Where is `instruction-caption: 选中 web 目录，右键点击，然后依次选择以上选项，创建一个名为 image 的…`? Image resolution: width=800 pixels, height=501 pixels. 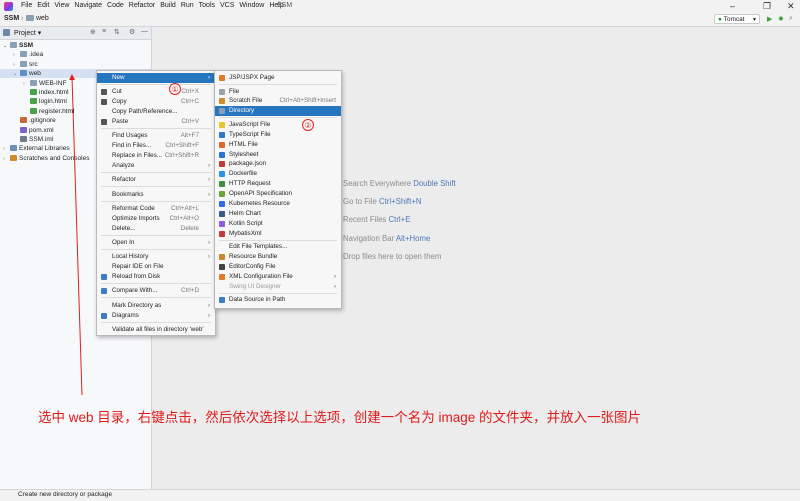
instruction-caption: 选中 web 目录，右键点击，然后依次选择以上选项，创建一个名为 image 的… is located at coordinates (340, 417).